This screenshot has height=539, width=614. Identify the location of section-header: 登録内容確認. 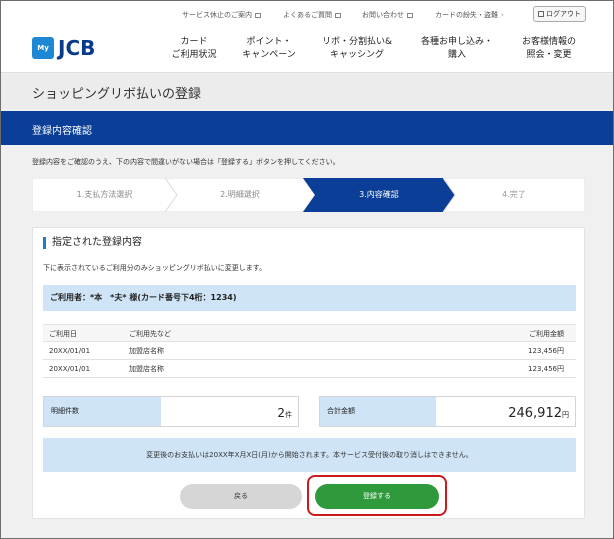
(307, 128).